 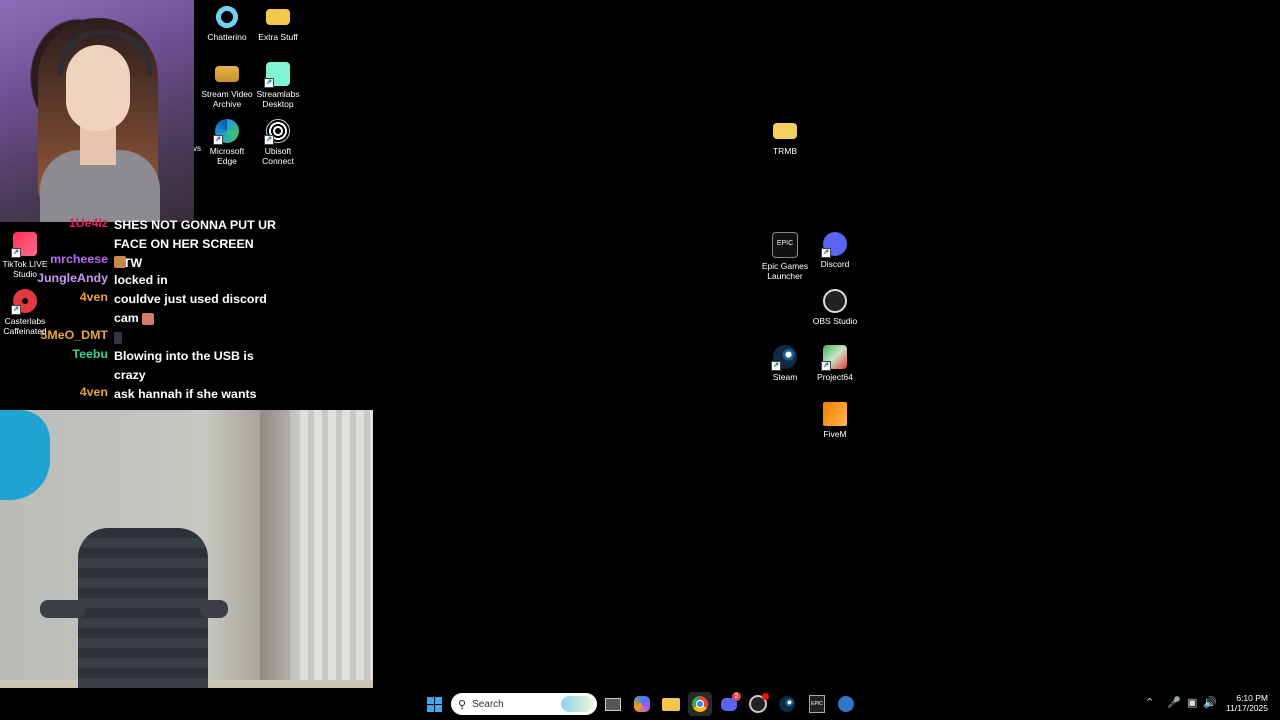 I want to click on task-view-icon, so click(x=613, y=704).